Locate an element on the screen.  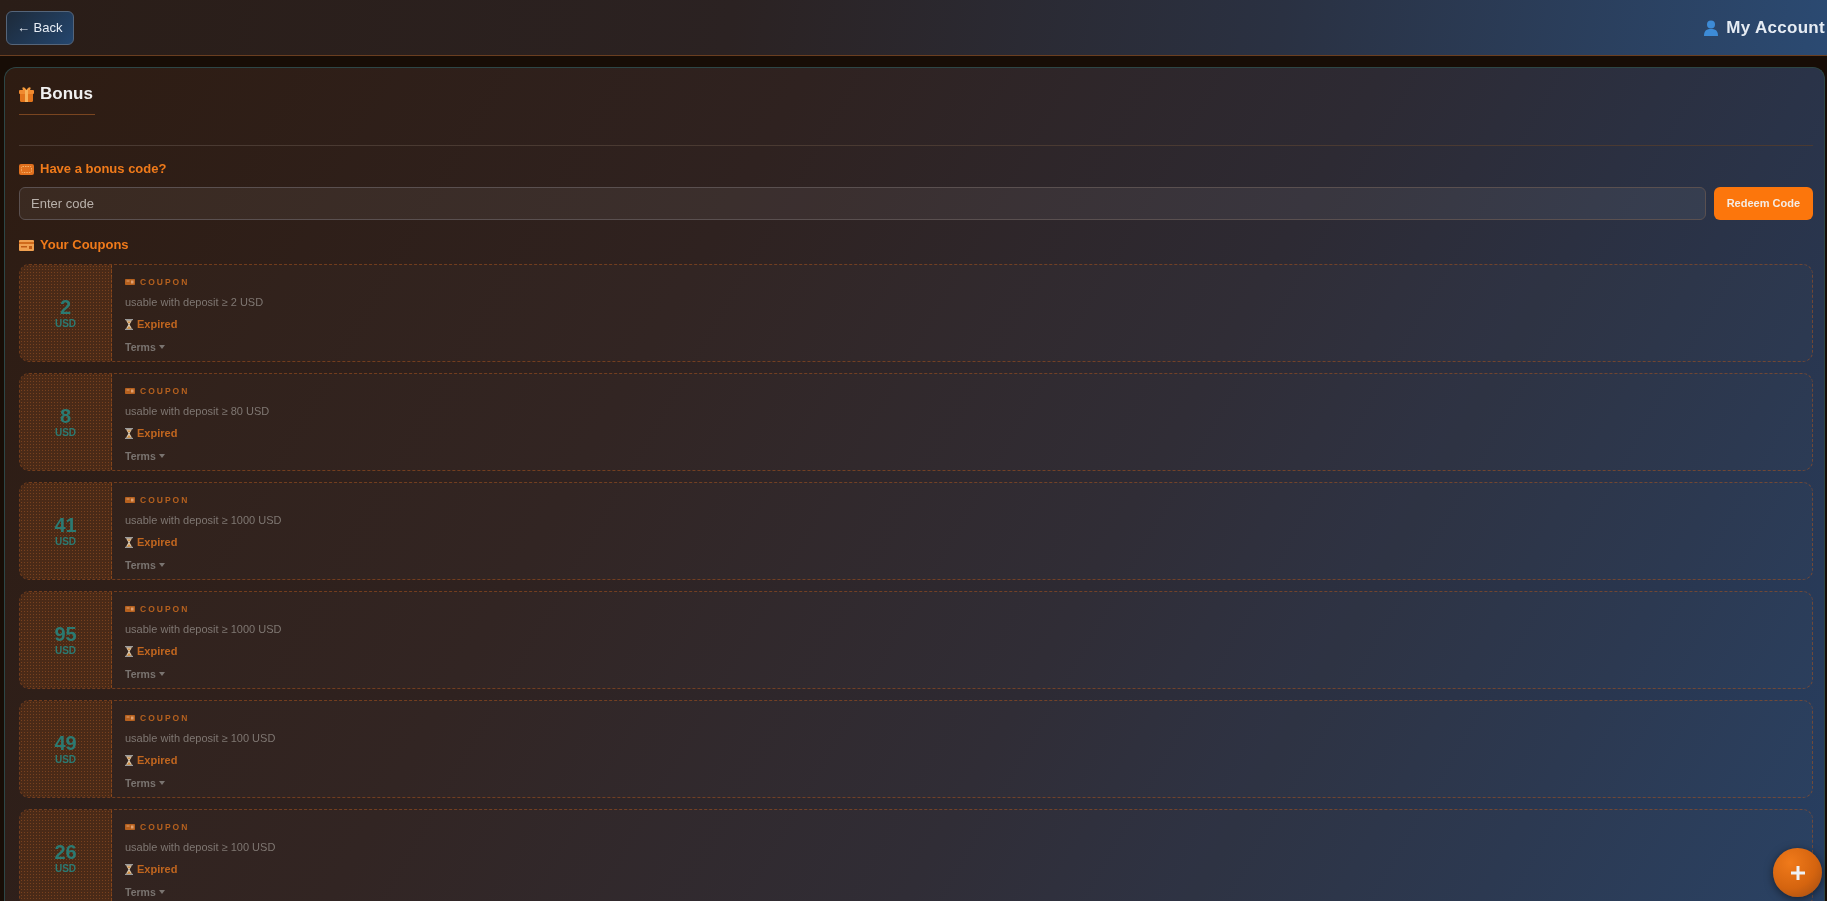
redeem-code-button: Redeem Code is located at coordinates (1763, 203).